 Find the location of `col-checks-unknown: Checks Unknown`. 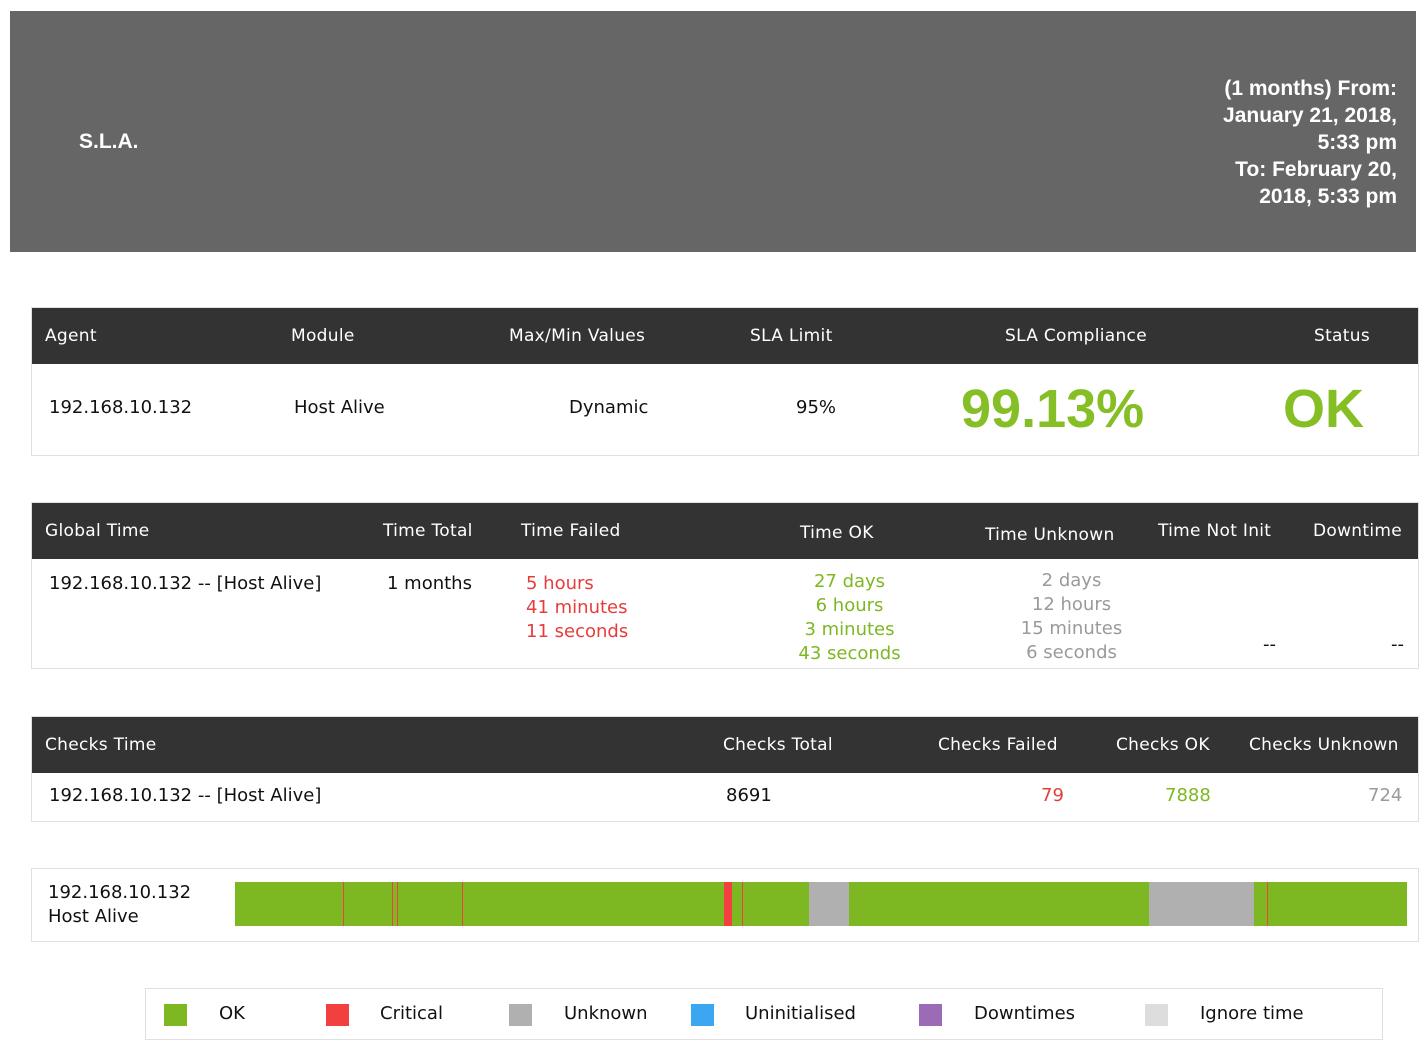

col-checks-unknown: Checks Unknown is located at coordinates (1324, 745).